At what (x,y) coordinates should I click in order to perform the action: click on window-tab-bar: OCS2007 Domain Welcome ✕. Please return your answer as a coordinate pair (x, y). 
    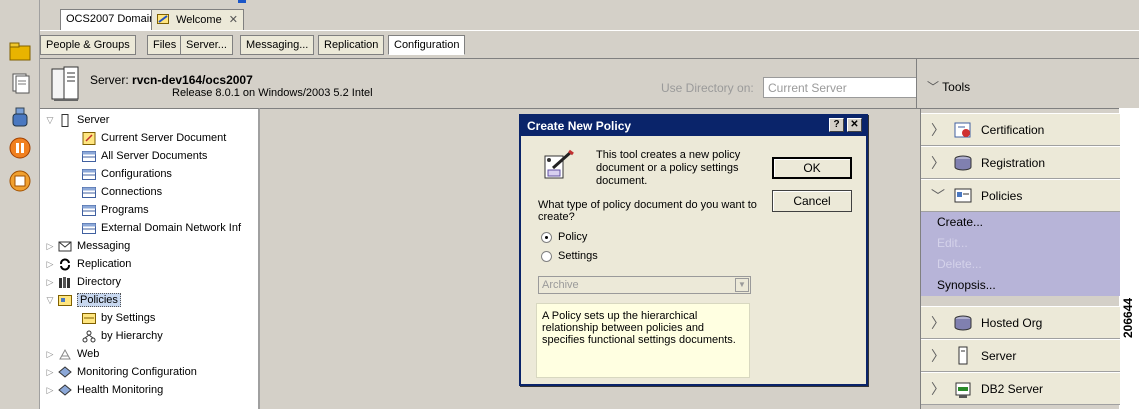
    Looking at the image, I should click on (589, 19).